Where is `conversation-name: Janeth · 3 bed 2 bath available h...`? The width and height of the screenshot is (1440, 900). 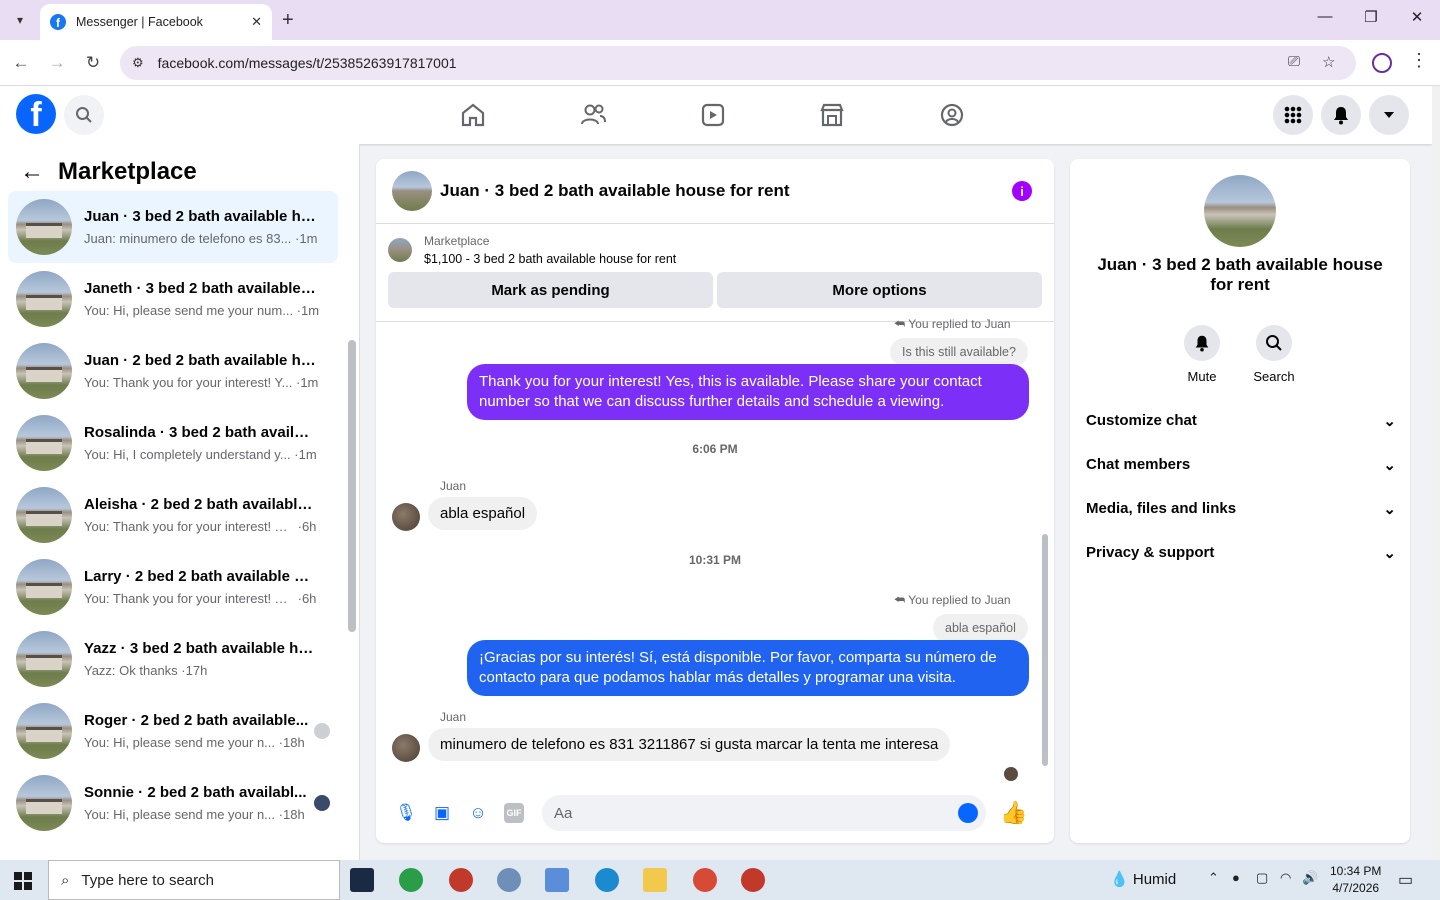
conversation-name: Janeth · 3 bed 2 bath available h... is located at coordinates (200, 288).